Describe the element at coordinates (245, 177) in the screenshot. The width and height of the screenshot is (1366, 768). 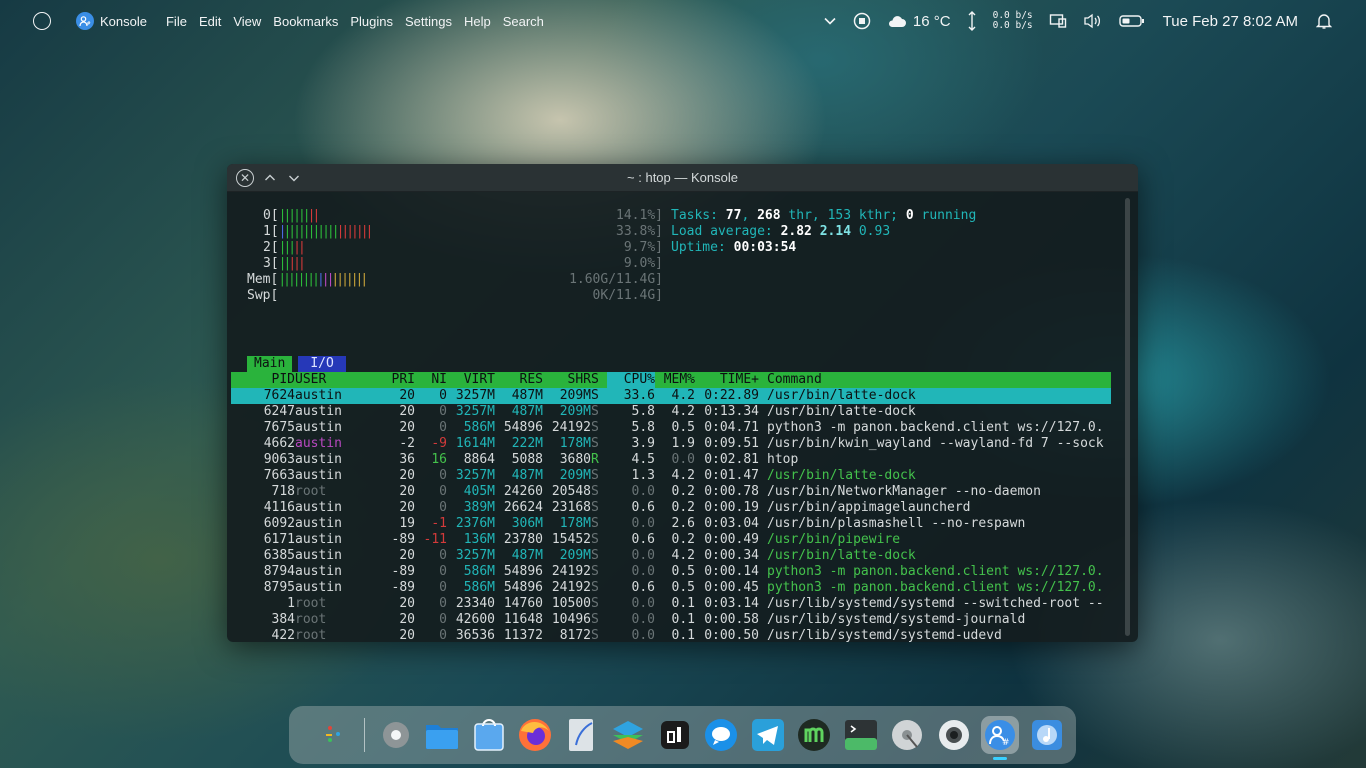
I see `close-icon: ✕` at that location.